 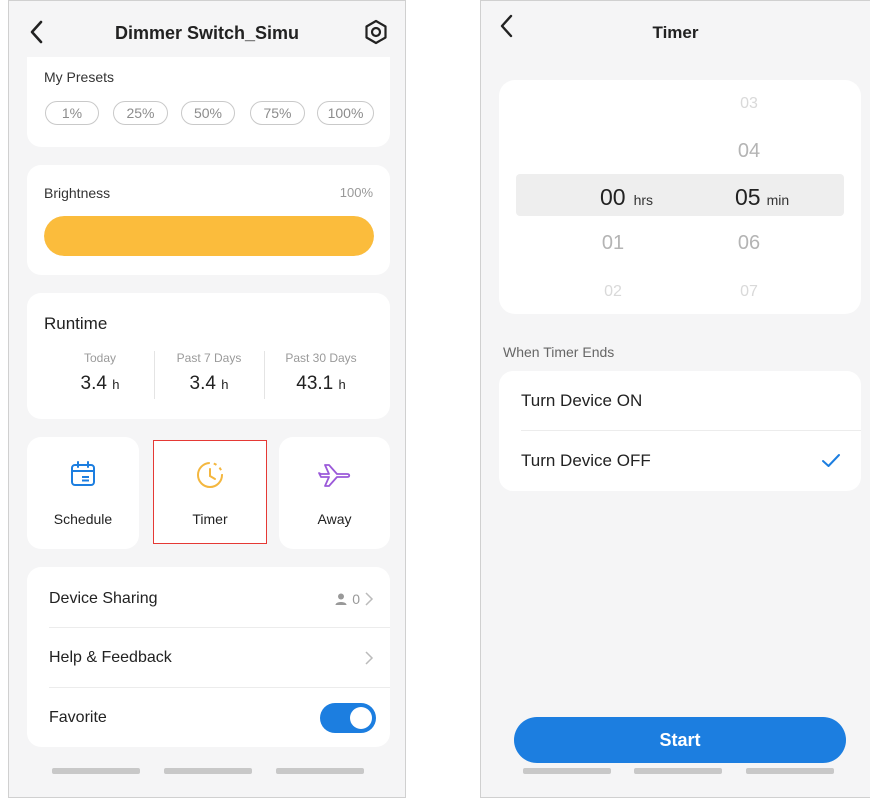 I want to click on hour-value: 00, so click(x=613, y=197).